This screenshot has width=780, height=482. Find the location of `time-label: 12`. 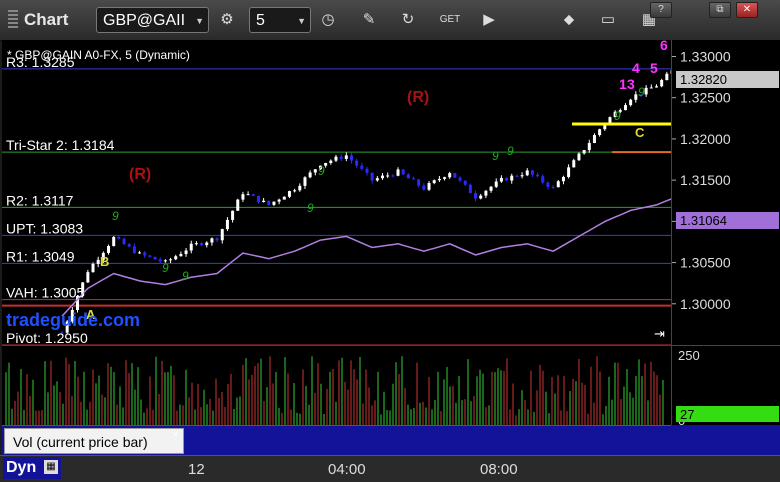

time-label: 12 is located at coordinates (196, 469).